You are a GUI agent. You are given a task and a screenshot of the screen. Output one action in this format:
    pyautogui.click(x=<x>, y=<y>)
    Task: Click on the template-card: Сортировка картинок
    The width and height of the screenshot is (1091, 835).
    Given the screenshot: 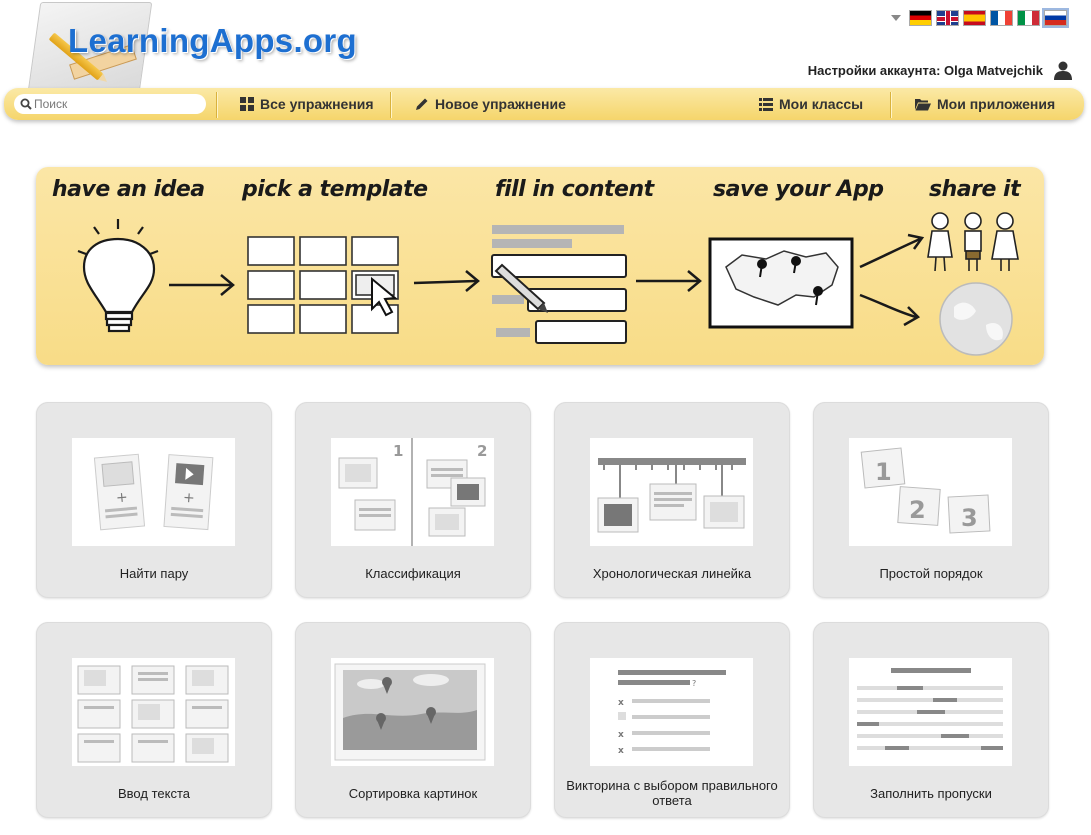 What is the action you would take?
    pyautogui.click(x=413, y=720)
    